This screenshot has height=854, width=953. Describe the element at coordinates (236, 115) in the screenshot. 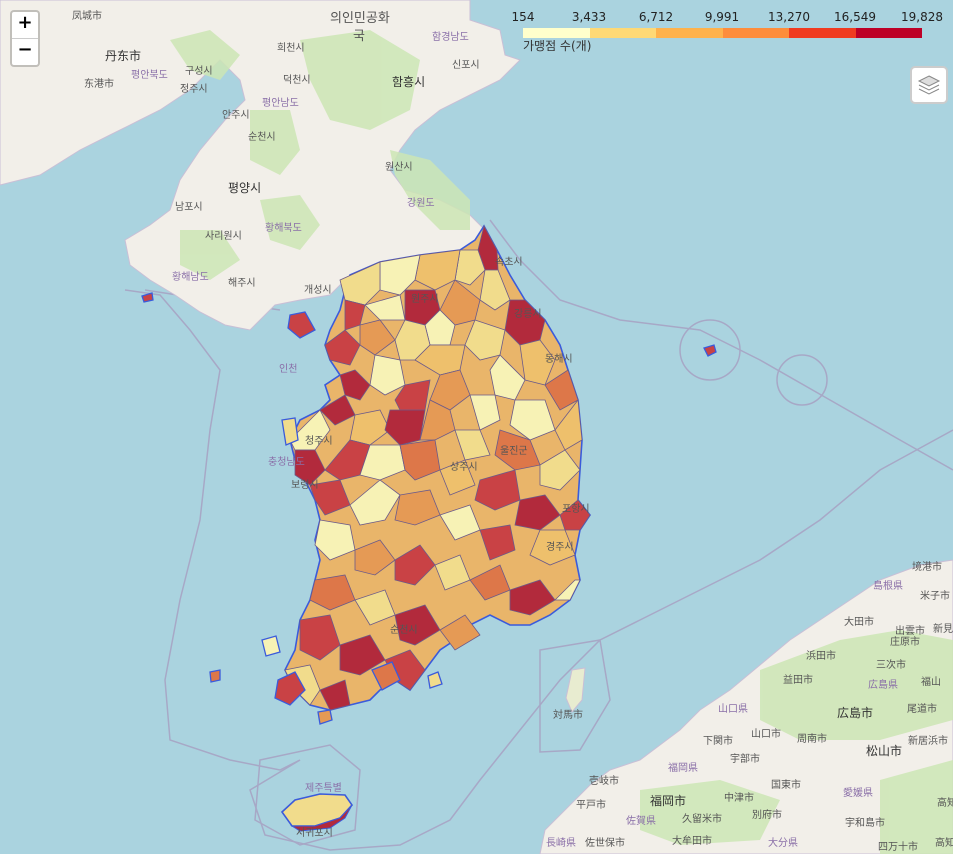

I see `label-anju: 안주시` at that location.